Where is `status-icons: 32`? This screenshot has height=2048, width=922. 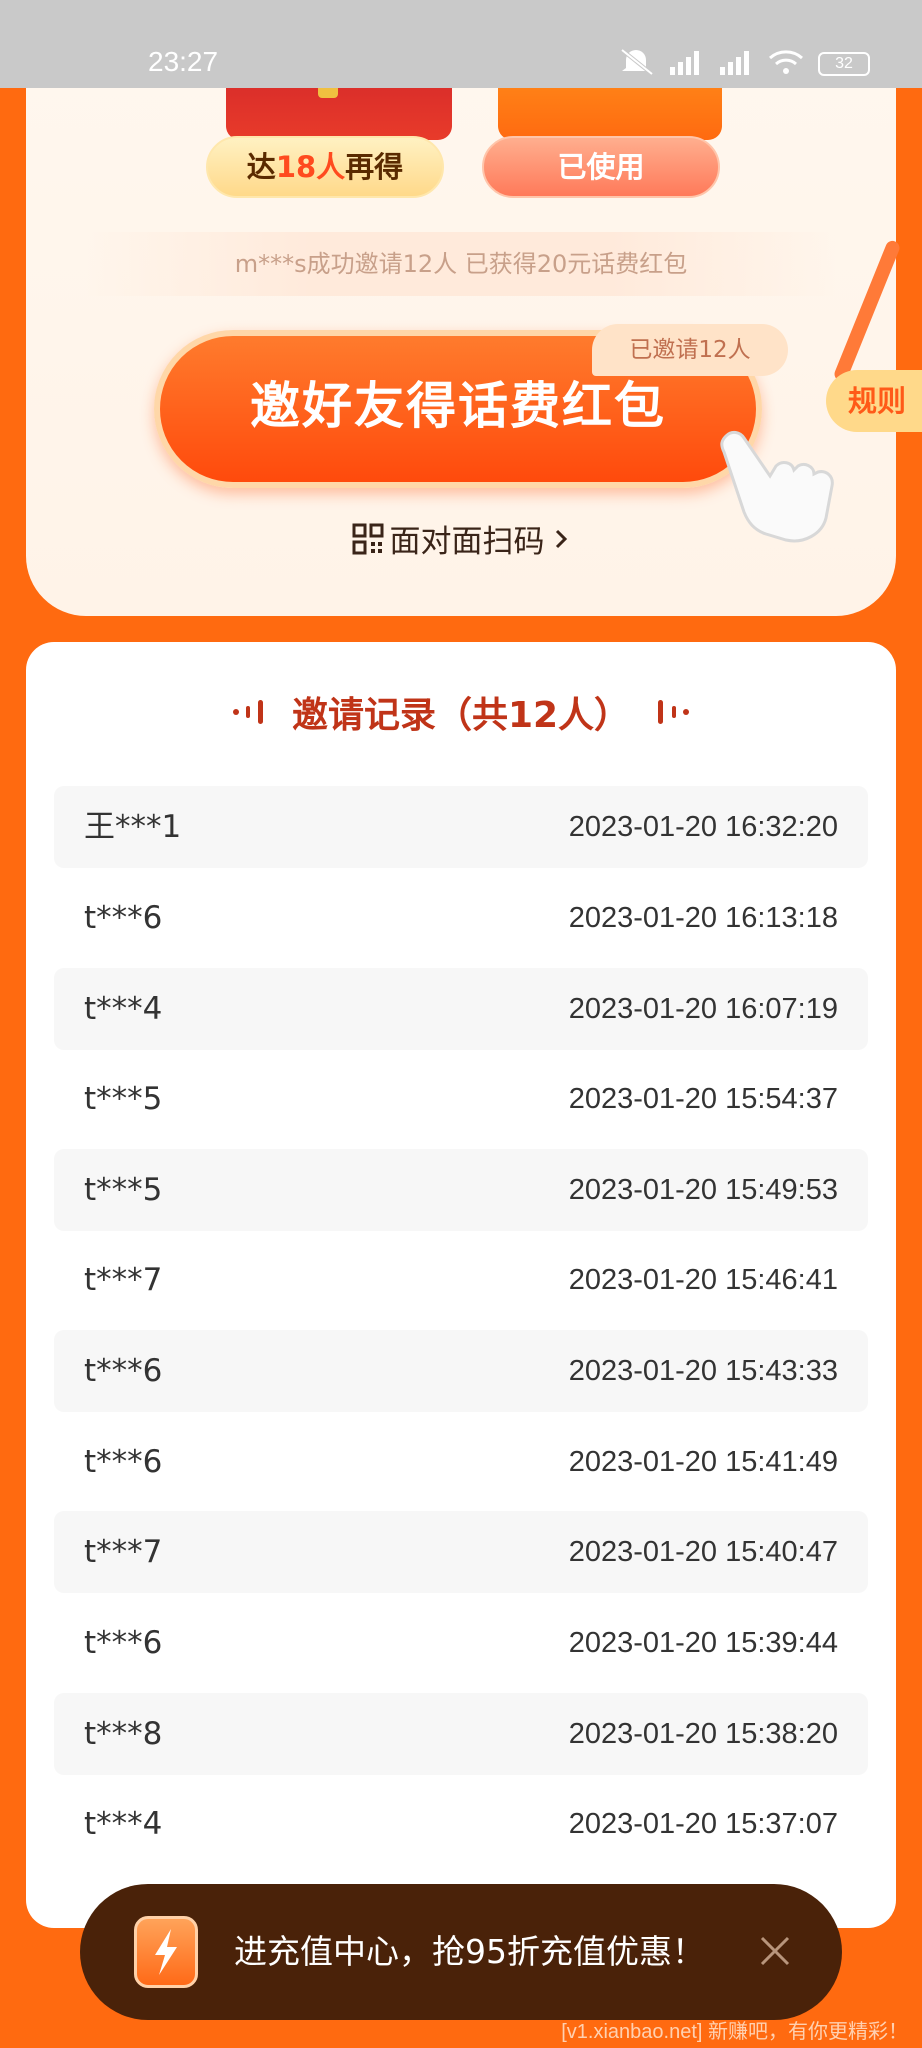 status-icons: 32 is located at coordinates (745, 64).